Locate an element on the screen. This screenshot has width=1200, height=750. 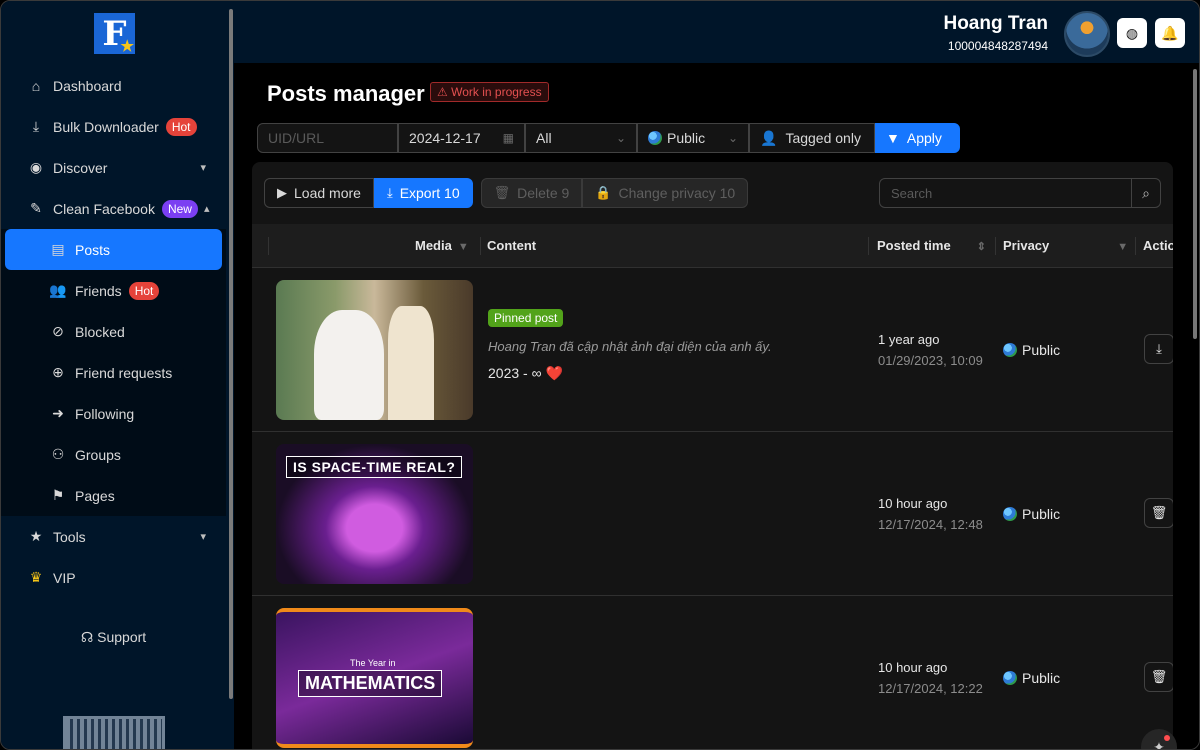
column-content: Content is located at coordinates (512, 245).